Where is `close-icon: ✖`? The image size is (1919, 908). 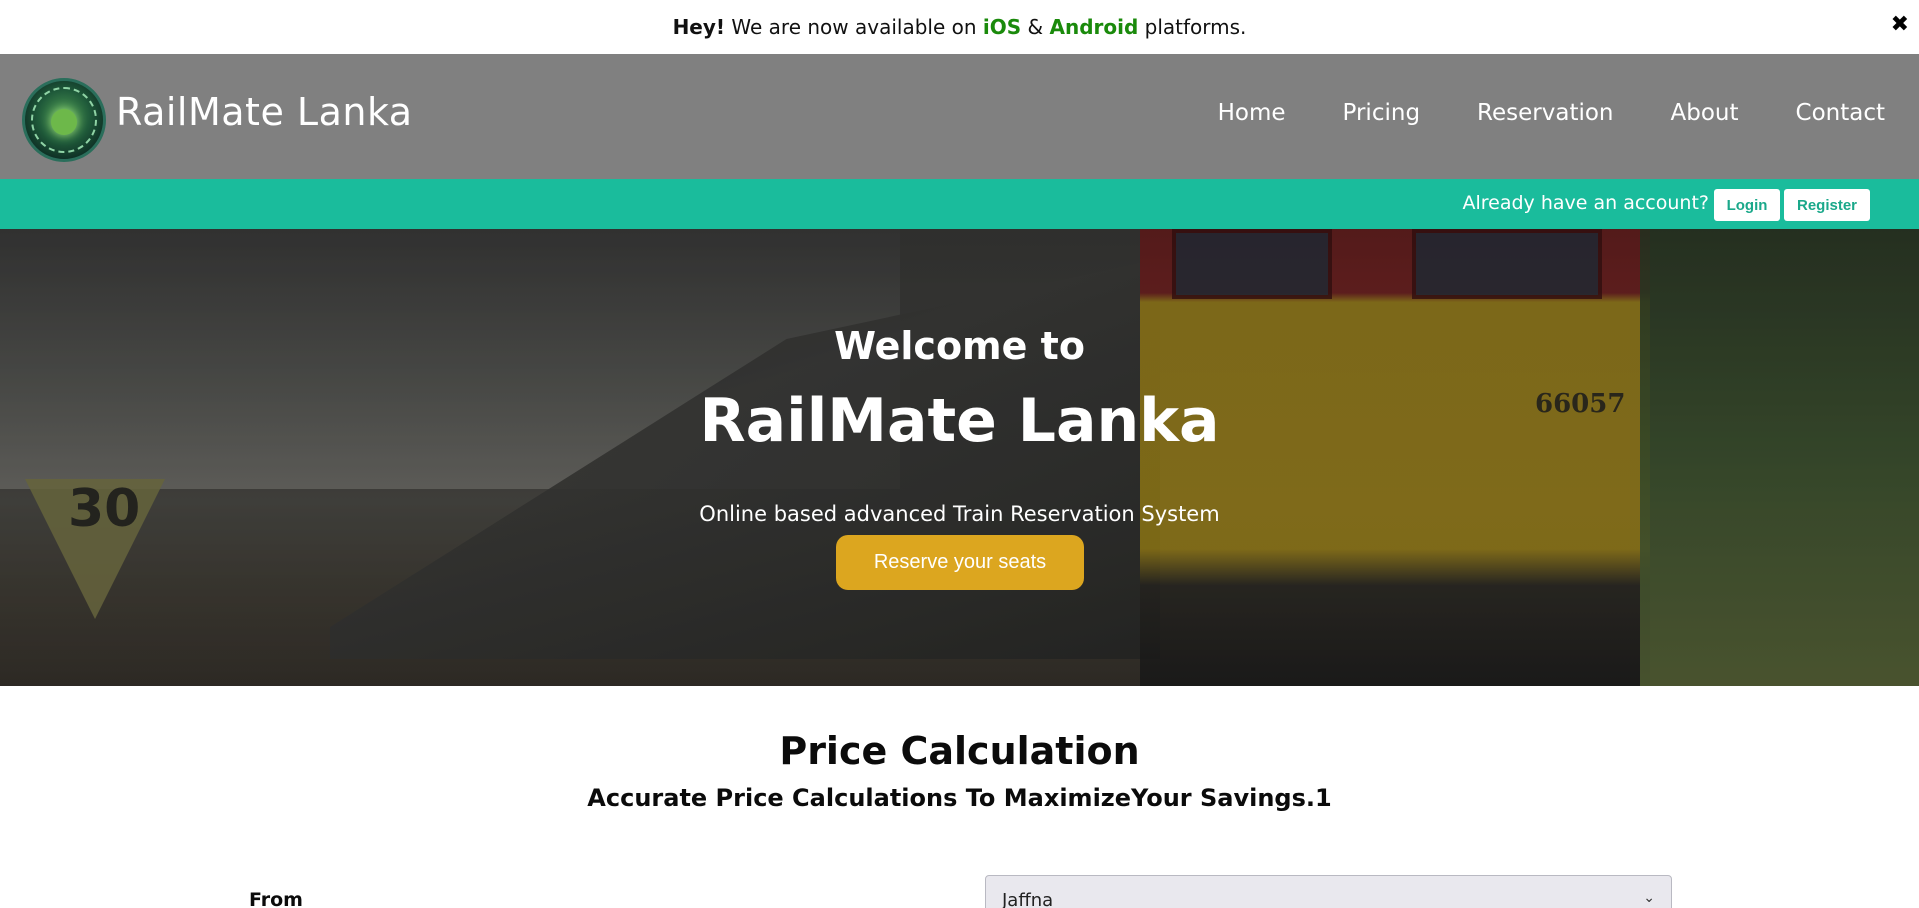
close-icon: ✖ is located at coordinates (1900, 24).